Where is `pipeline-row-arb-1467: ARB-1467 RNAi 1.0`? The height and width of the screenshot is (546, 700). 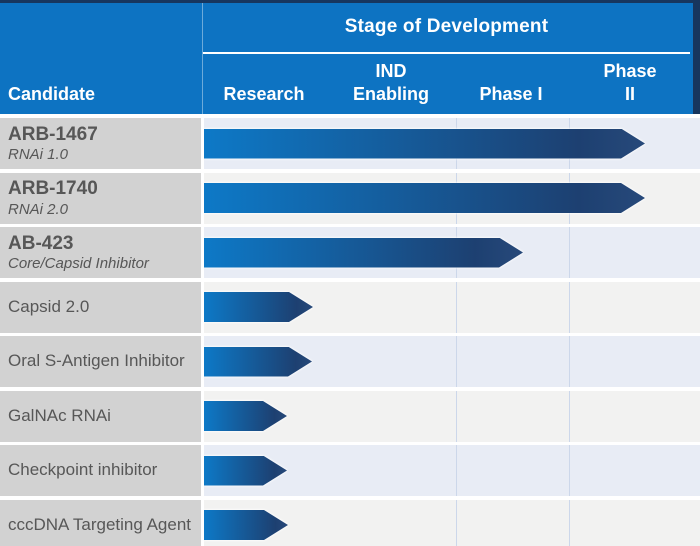
pipeline-row-arb-1467: ARB-1467 RNAi 1.0 is located at coordinates (350, 143).